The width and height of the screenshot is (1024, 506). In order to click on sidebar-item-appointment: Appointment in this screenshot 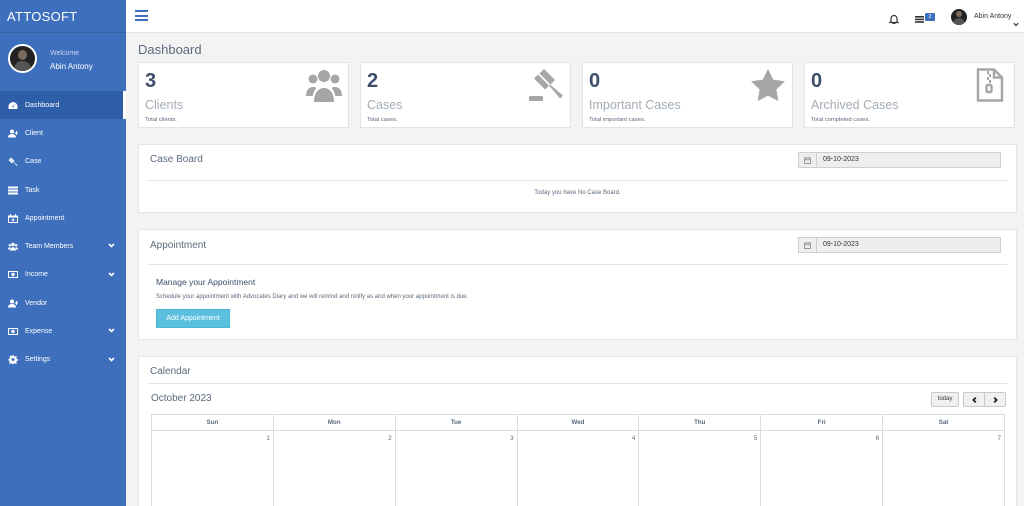, I will do `click(63, 218)`.